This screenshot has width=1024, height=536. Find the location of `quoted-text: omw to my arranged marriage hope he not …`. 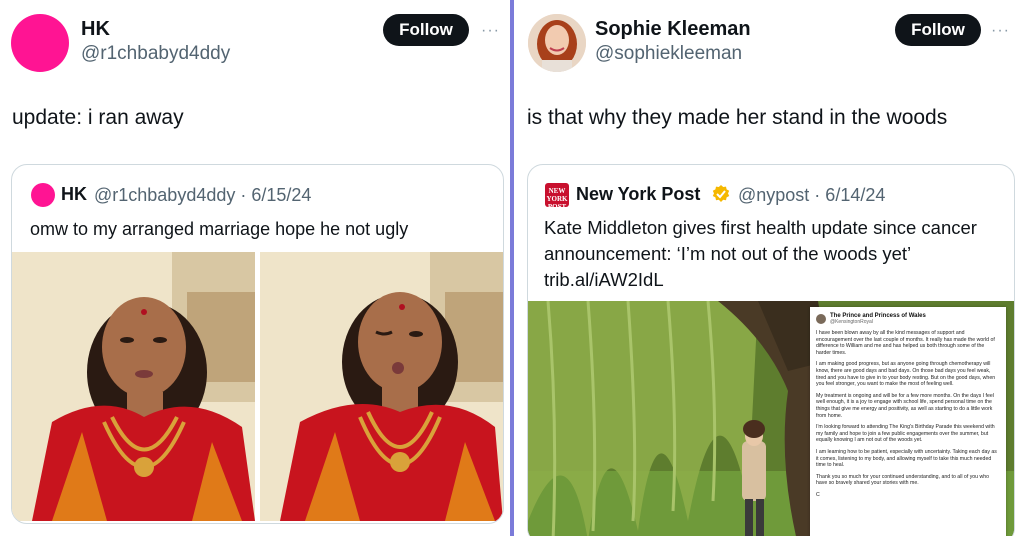

quoted-text: omw to my arranged marriage hope he not … is located at coordinates (219, 229).